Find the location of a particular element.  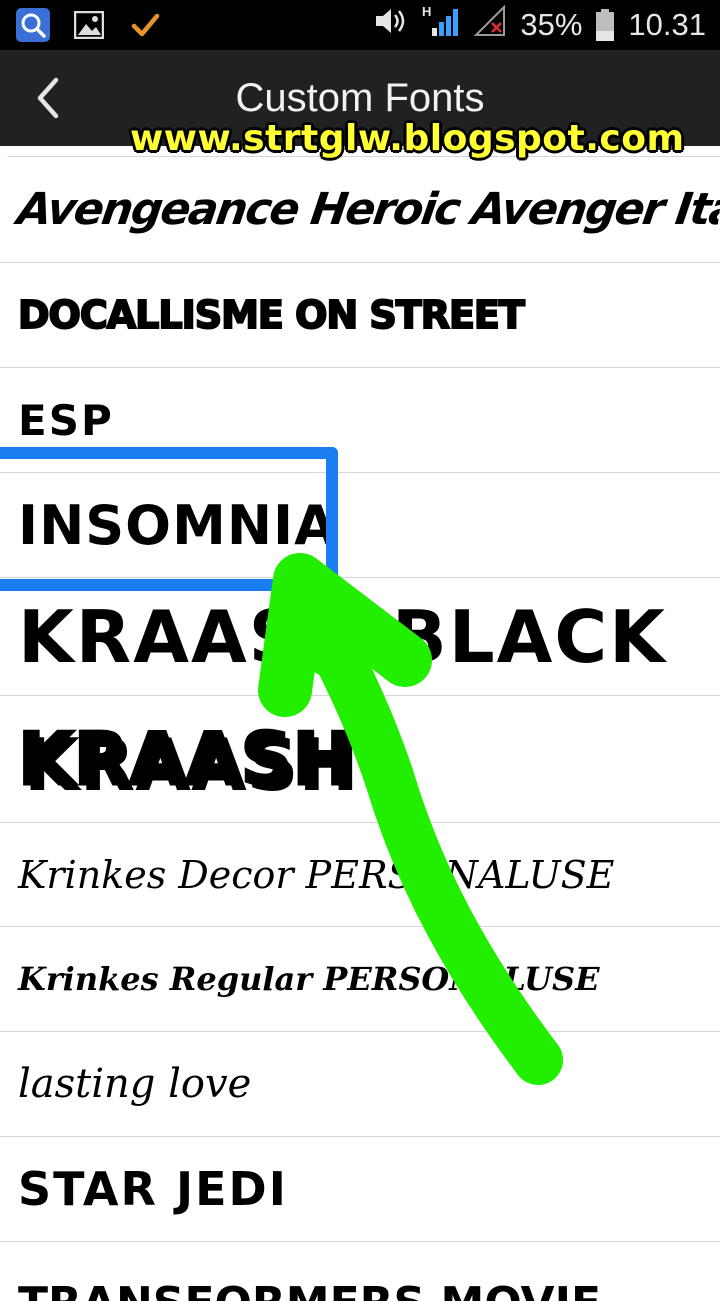

font-item-label: DOCALLISME ON STREET is located at coordinates (271, 315).